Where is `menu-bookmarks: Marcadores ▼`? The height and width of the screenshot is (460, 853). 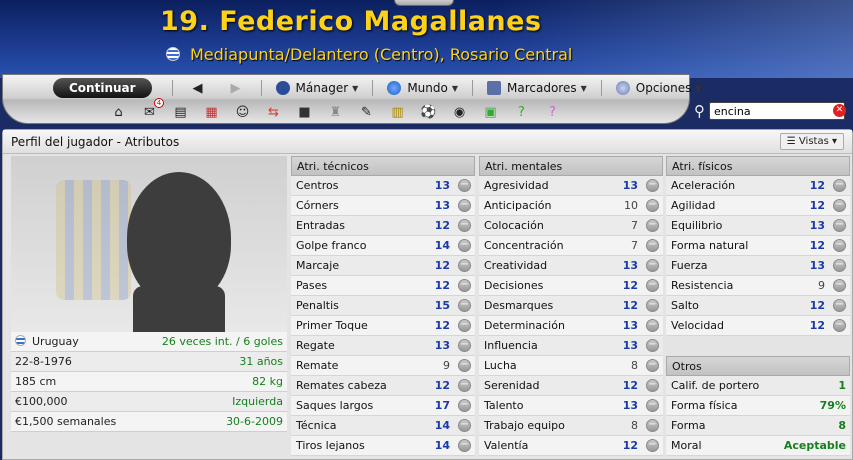
menu-bookmarks: Marcadores ▼ is located at coordinates (537, 88).